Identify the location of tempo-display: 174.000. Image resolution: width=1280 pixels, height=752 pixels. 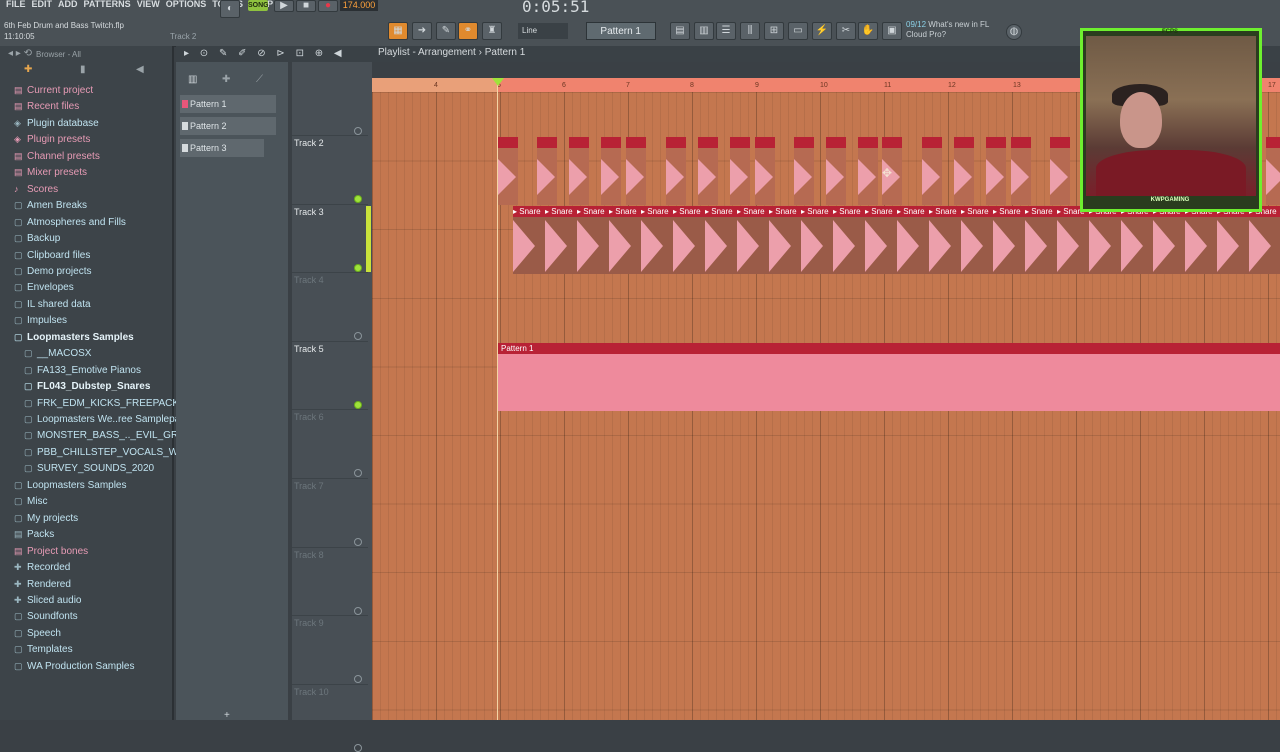
(359, 5).